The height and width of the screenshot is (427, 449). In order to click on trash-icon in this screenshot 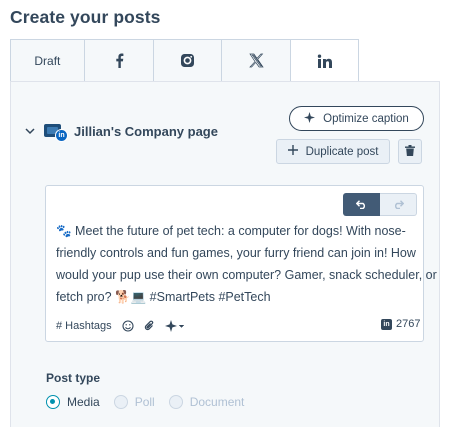, I will do `click(410, 152)`.